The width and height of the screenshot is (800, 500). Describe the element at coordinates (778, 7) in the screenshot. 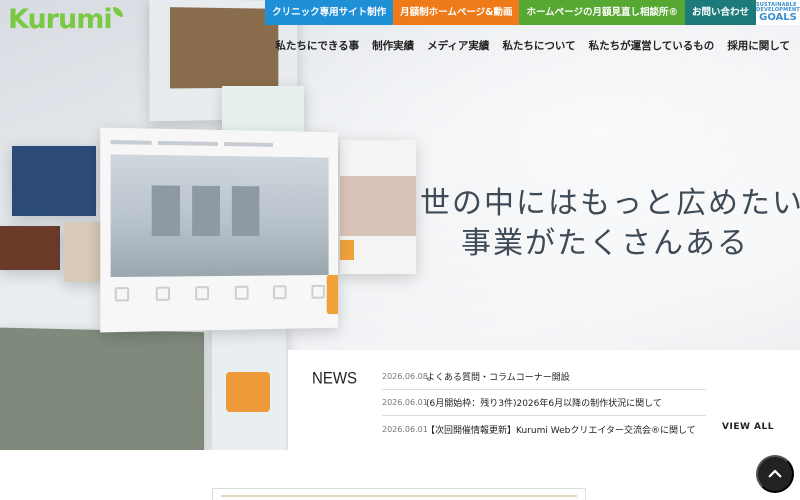

I see `sdgs-logo-line1: SUSTAINABLE DEVELOPMENT` at that location.